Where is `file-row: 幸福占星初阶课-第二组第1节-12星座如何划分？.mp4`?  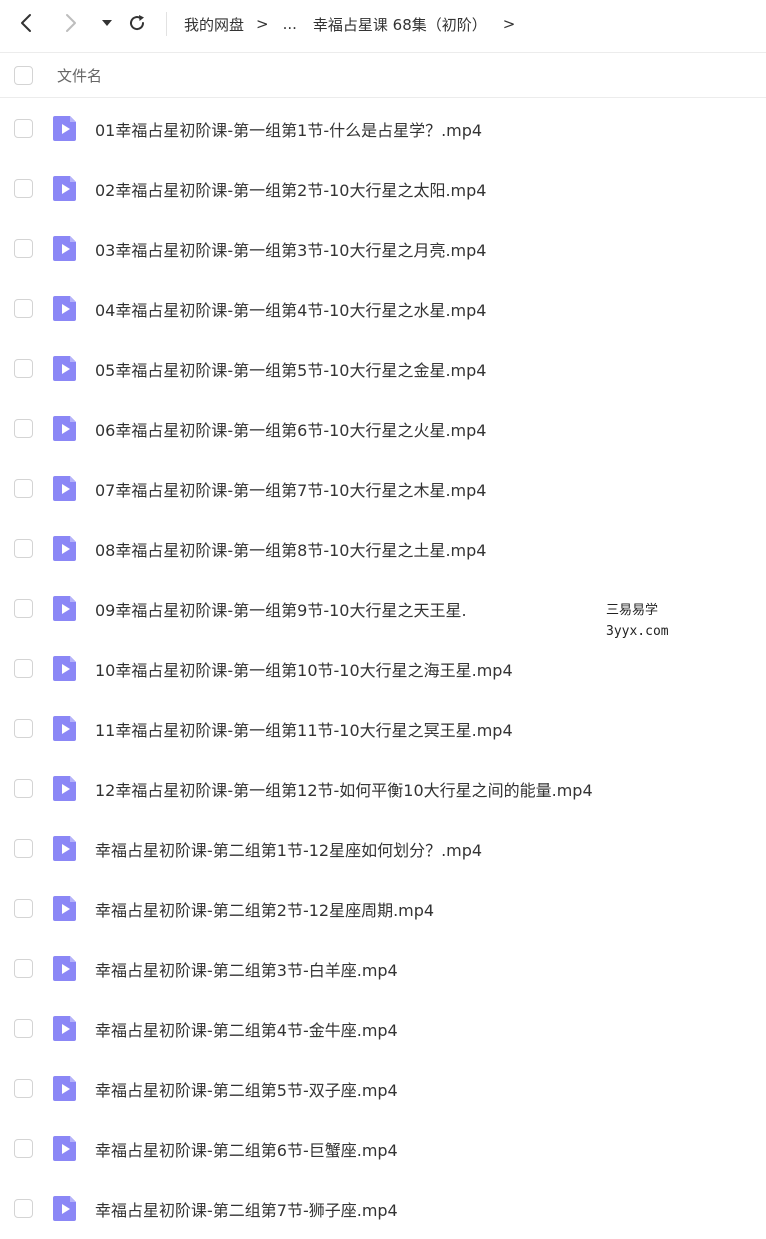 file-row: 幸福占星初阶课-第二组第1节-12星座如何划分？.mp4 is located at coordinates (383, 848).